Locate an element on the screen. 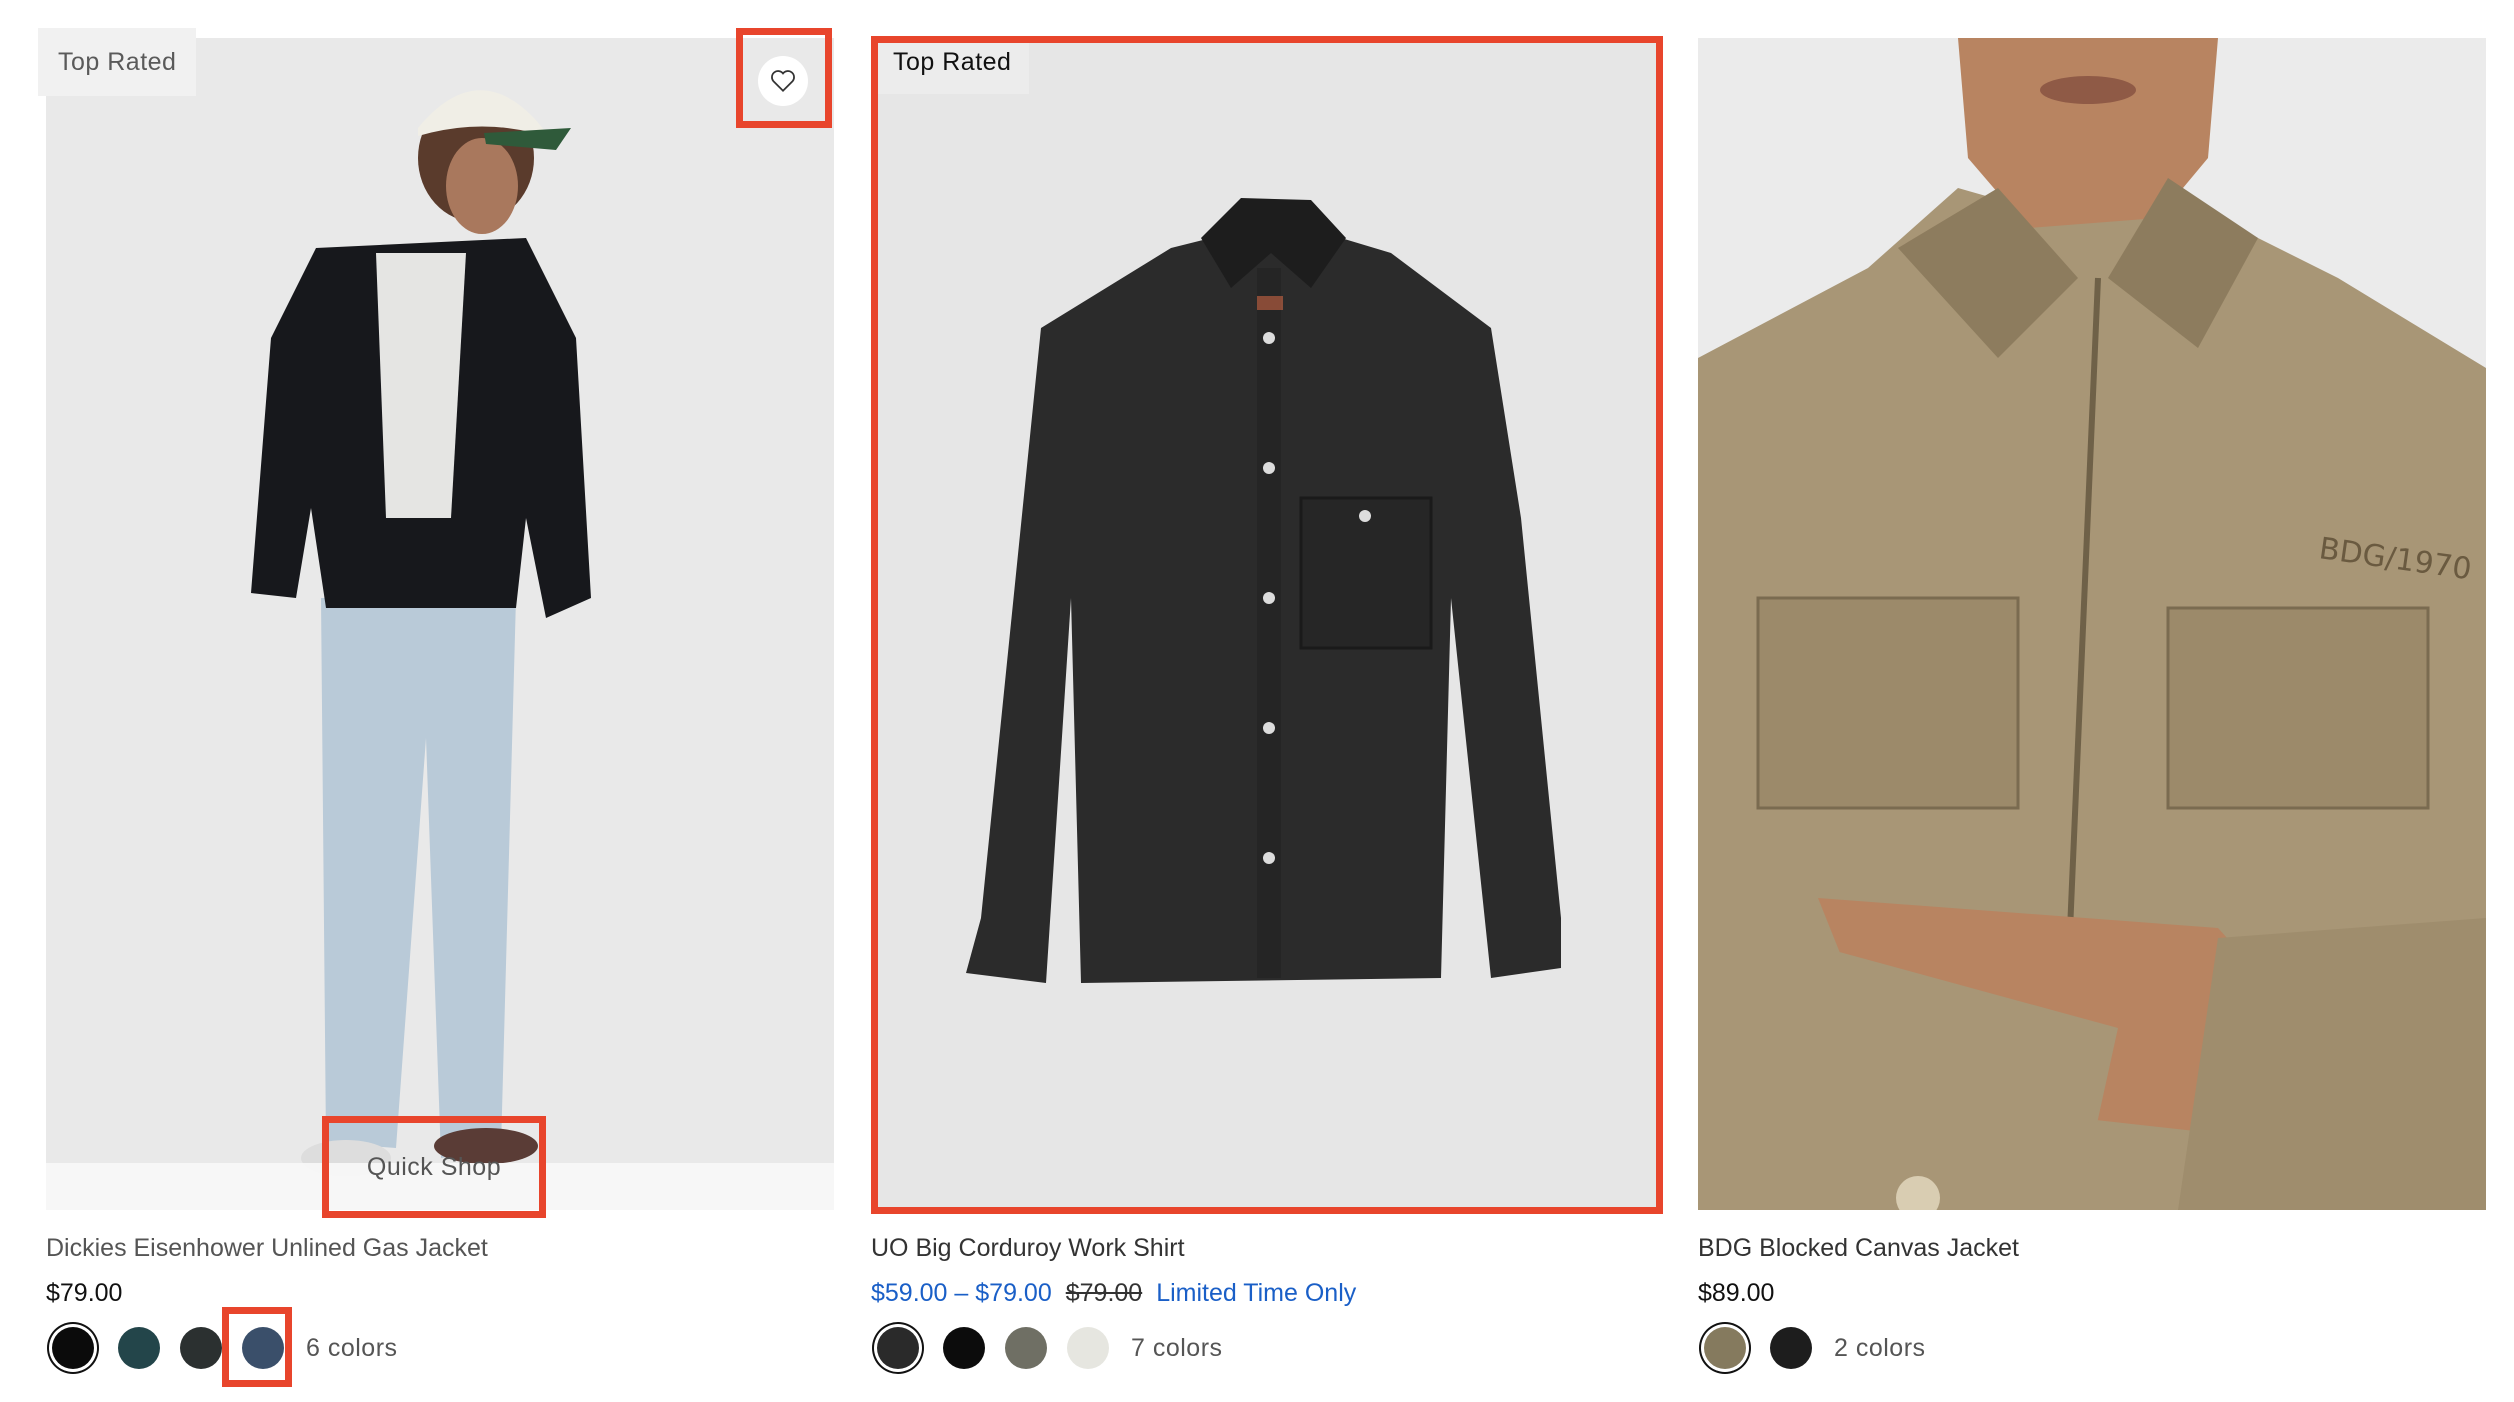 This screenshot has height=1402, width=2514. color-swatches: 2 colors is located at coordinates (1812, 1348).